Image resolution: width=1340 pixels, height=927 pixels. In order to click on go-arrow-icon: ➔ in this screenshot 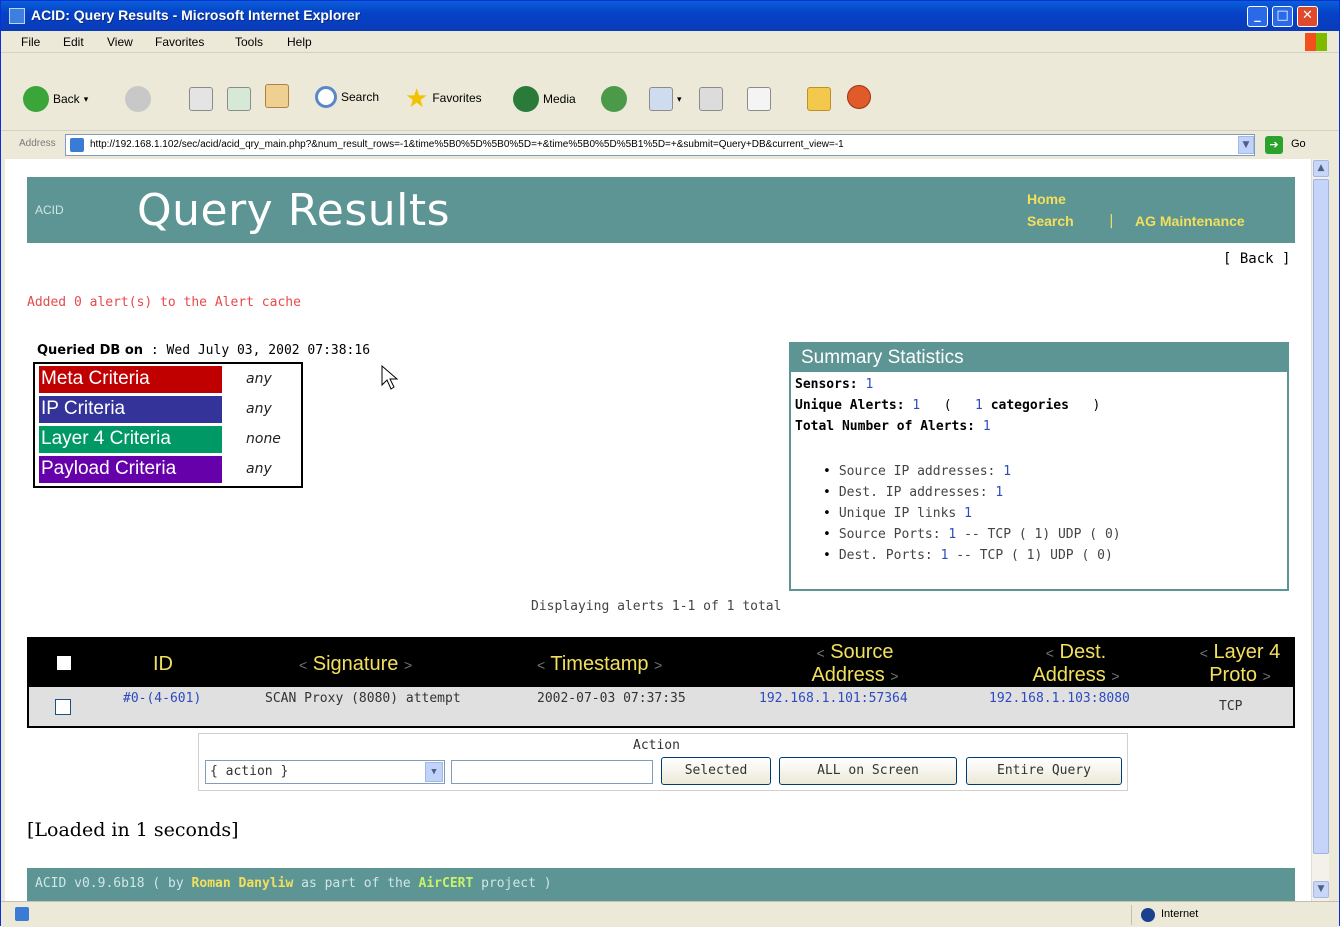, I will do `click(1274, 145)`.